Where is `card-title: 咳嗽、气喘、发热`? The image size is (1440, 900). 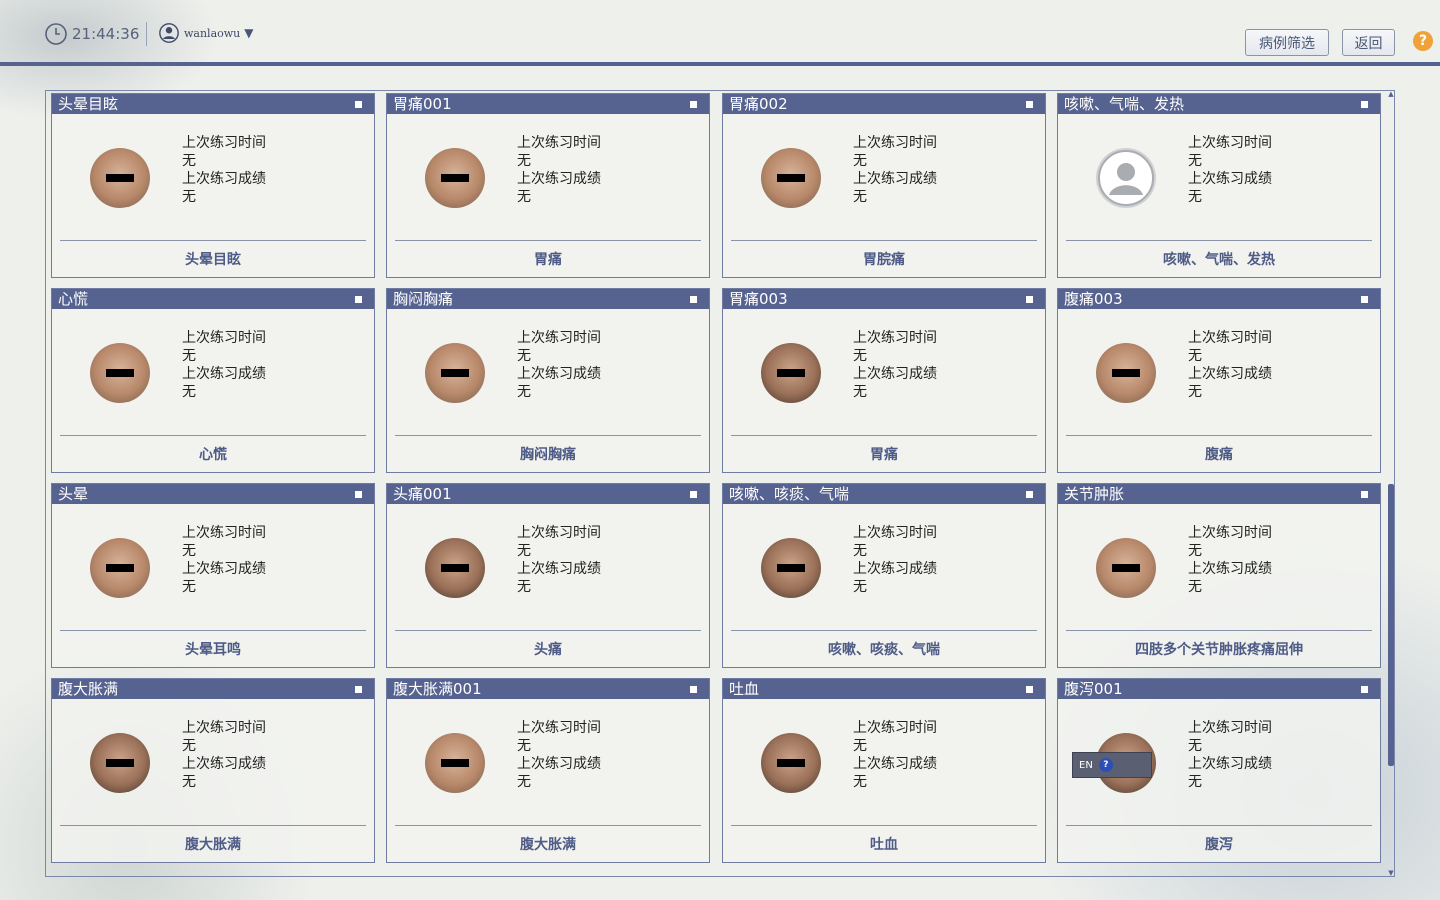
card-title: 咳嗽、气喘、发热 is located at coordinates (1219, 104).